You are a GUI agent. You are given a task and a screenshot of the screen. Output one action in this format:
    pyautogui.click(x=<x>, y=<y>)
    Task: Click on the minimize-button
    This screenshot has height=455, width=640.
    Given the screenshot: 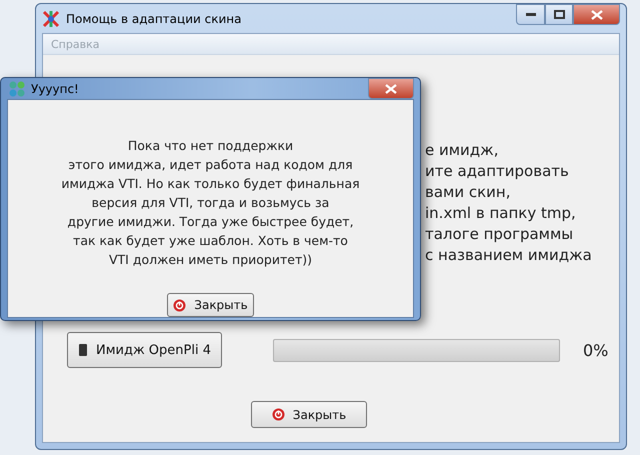 What is the action you would take?
    pyautogui.click(x=530, y=14)
    